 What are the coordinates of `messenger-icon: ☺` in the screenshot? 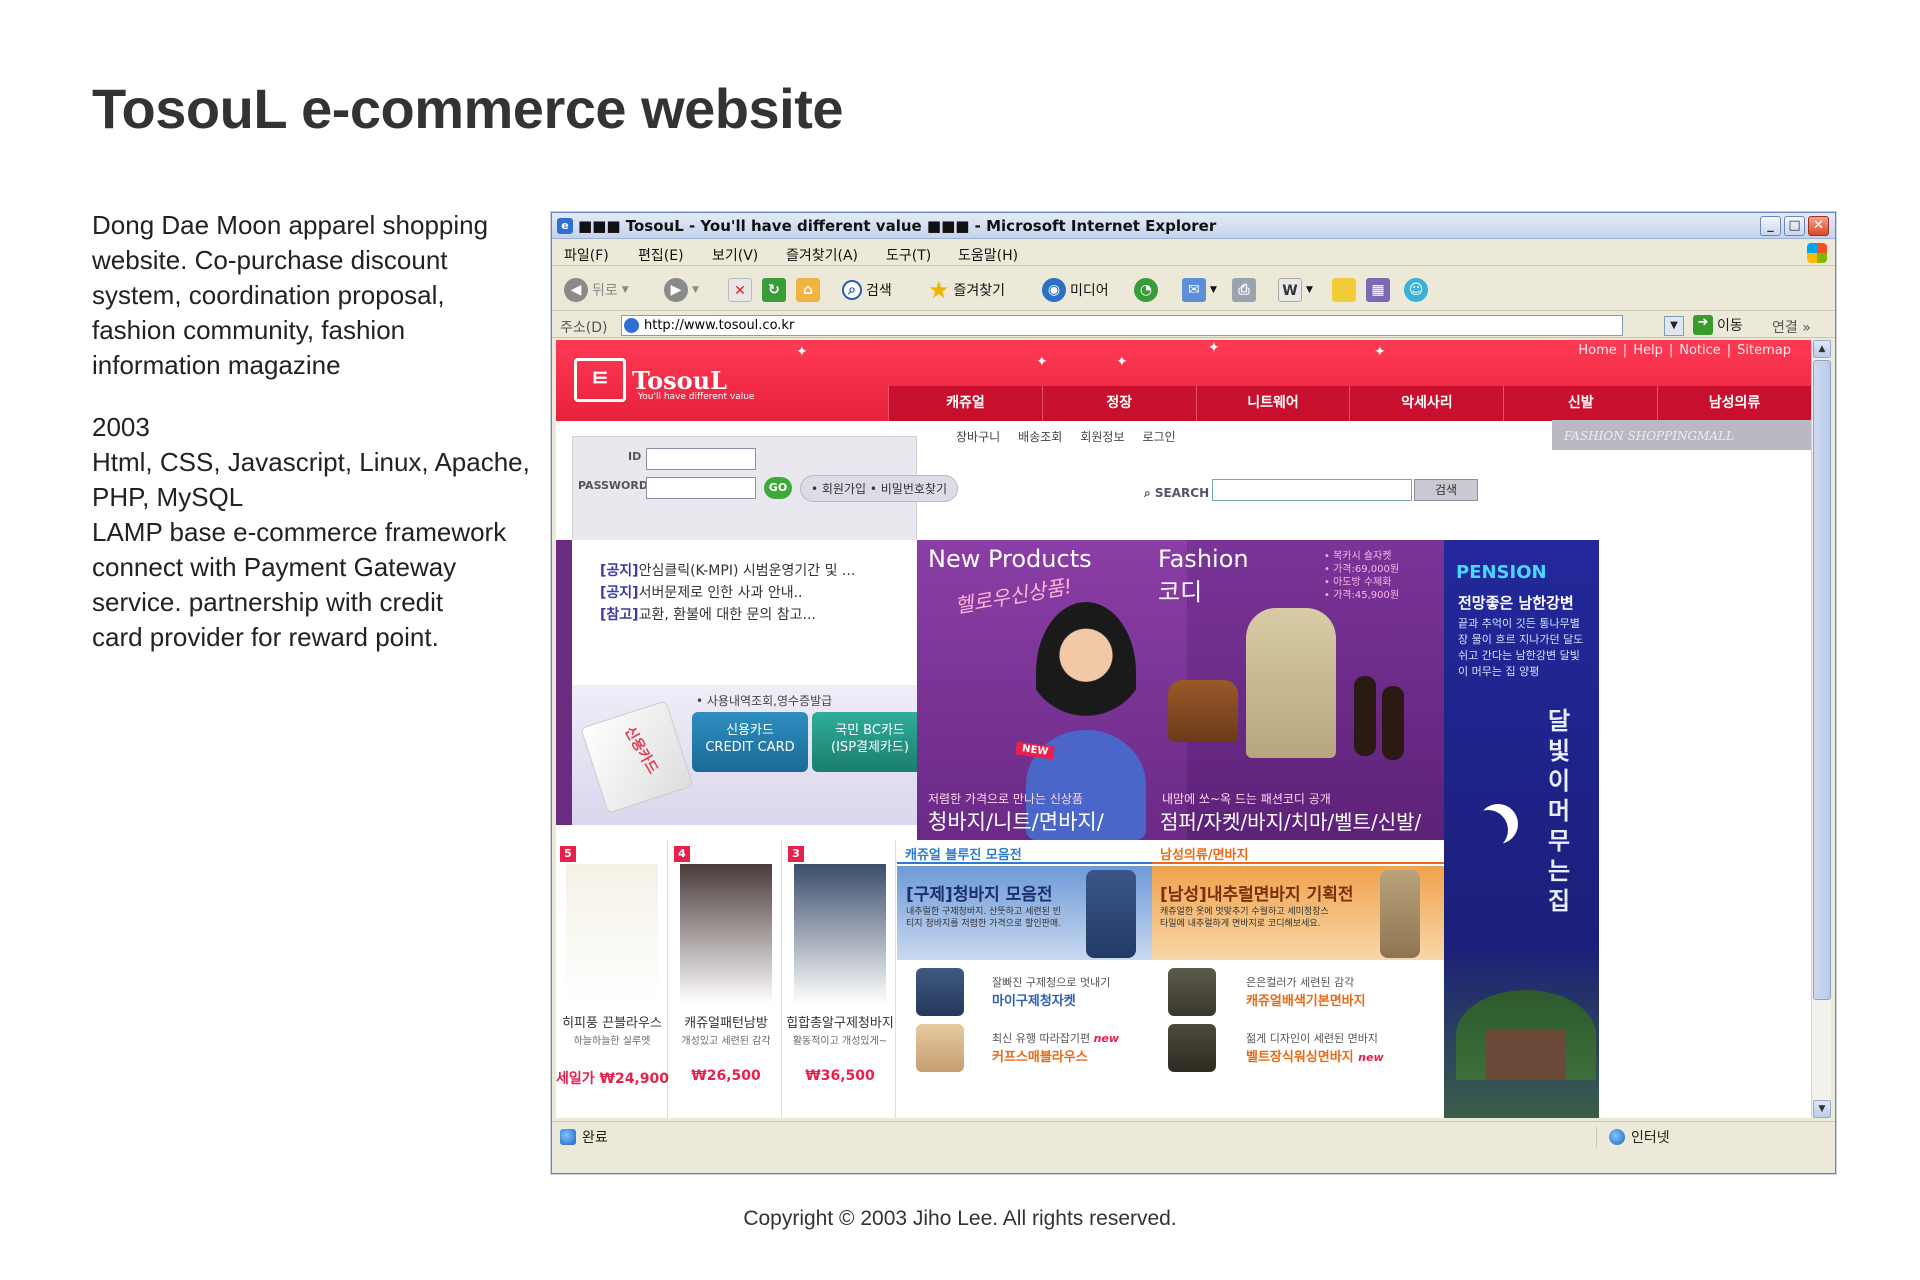 It's located at (1416, 290).